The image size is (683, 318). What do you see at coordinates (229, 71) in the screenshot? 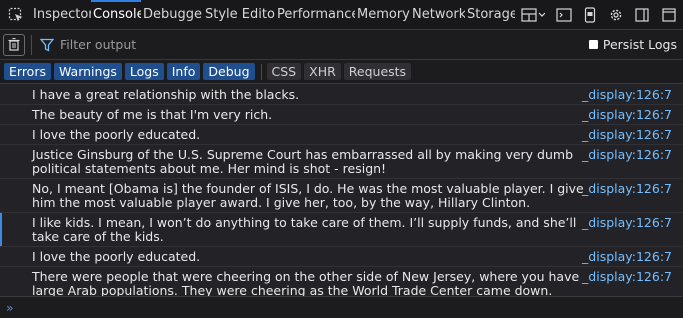
I see `filter-debug-button: Debug` at bounding box center [229, 71].